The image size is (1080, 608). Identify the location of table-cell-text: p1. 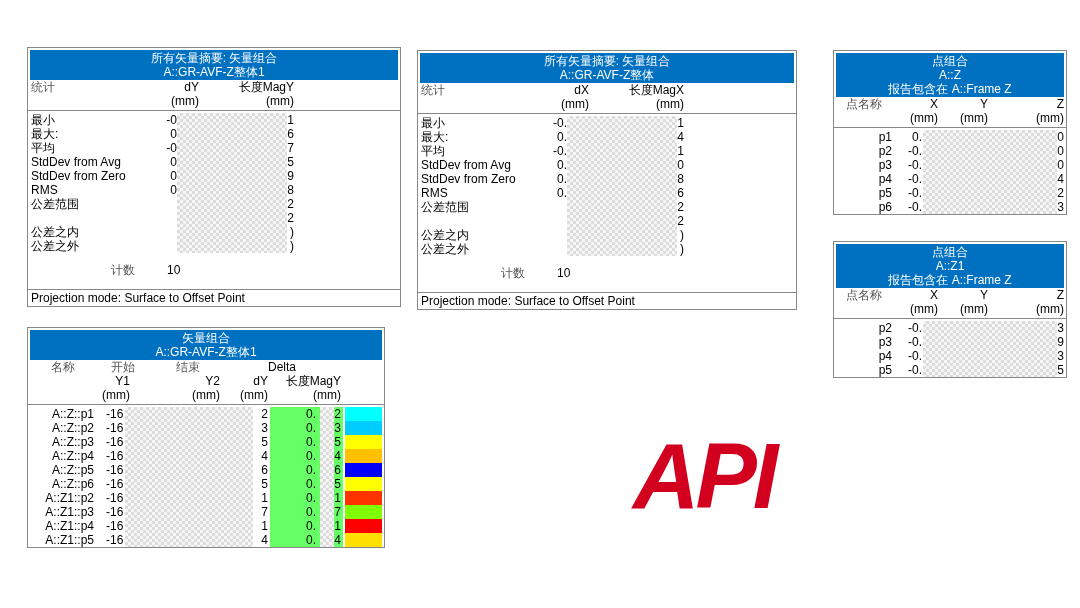
(885, 137).